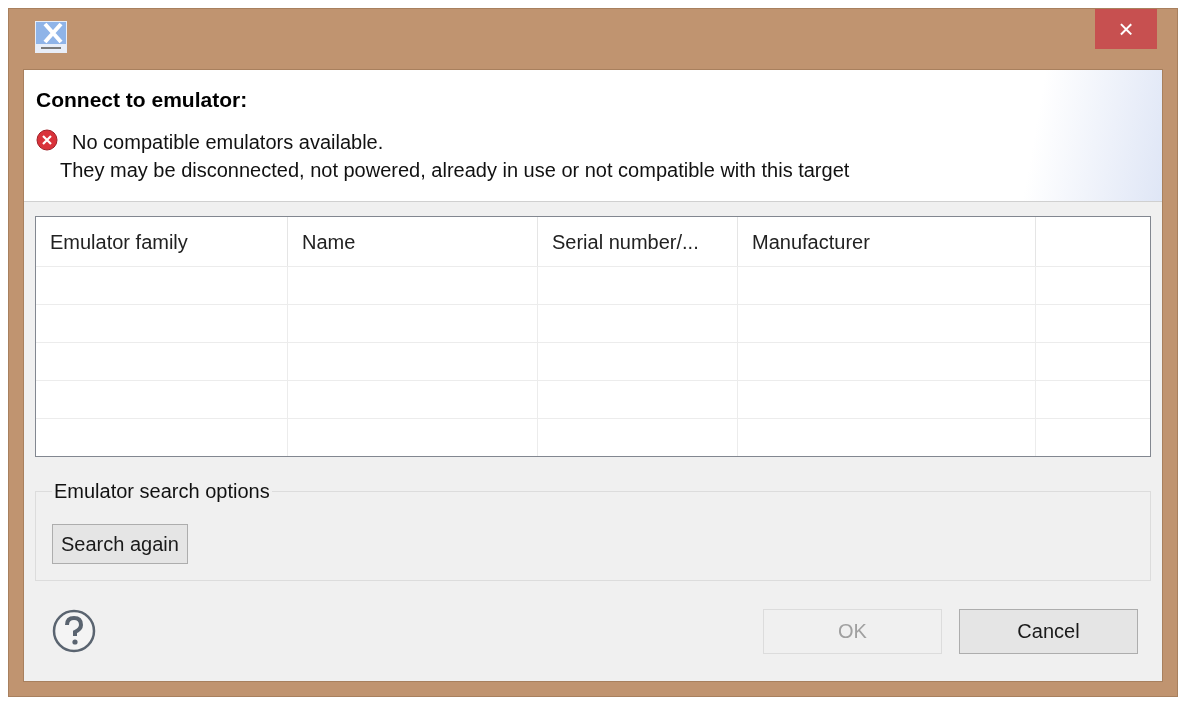 The width and height of the screenshot is (1187, 705). What do you see at coordinates (887, 241) in the screenshot?
I see `column-header: Manufacturer` at bounding box center [887, 241].